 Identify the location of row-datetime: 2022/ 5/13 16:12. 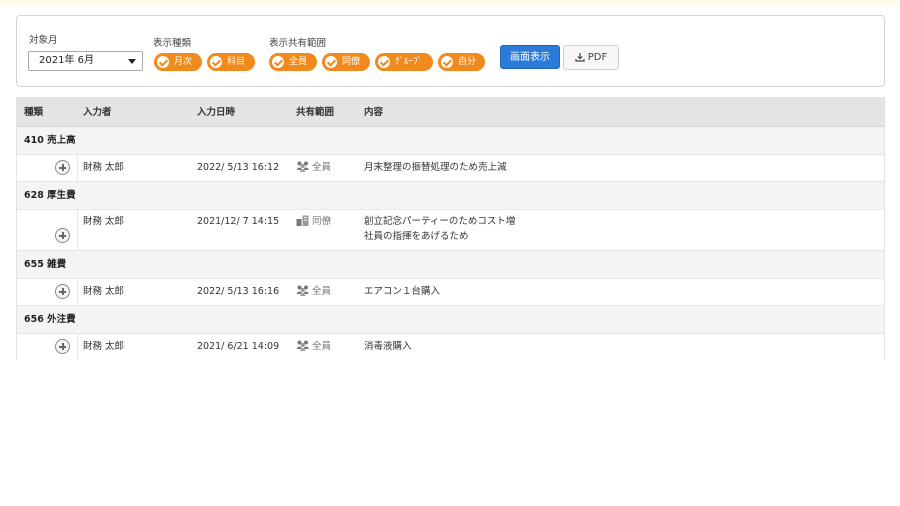
(238, 167).